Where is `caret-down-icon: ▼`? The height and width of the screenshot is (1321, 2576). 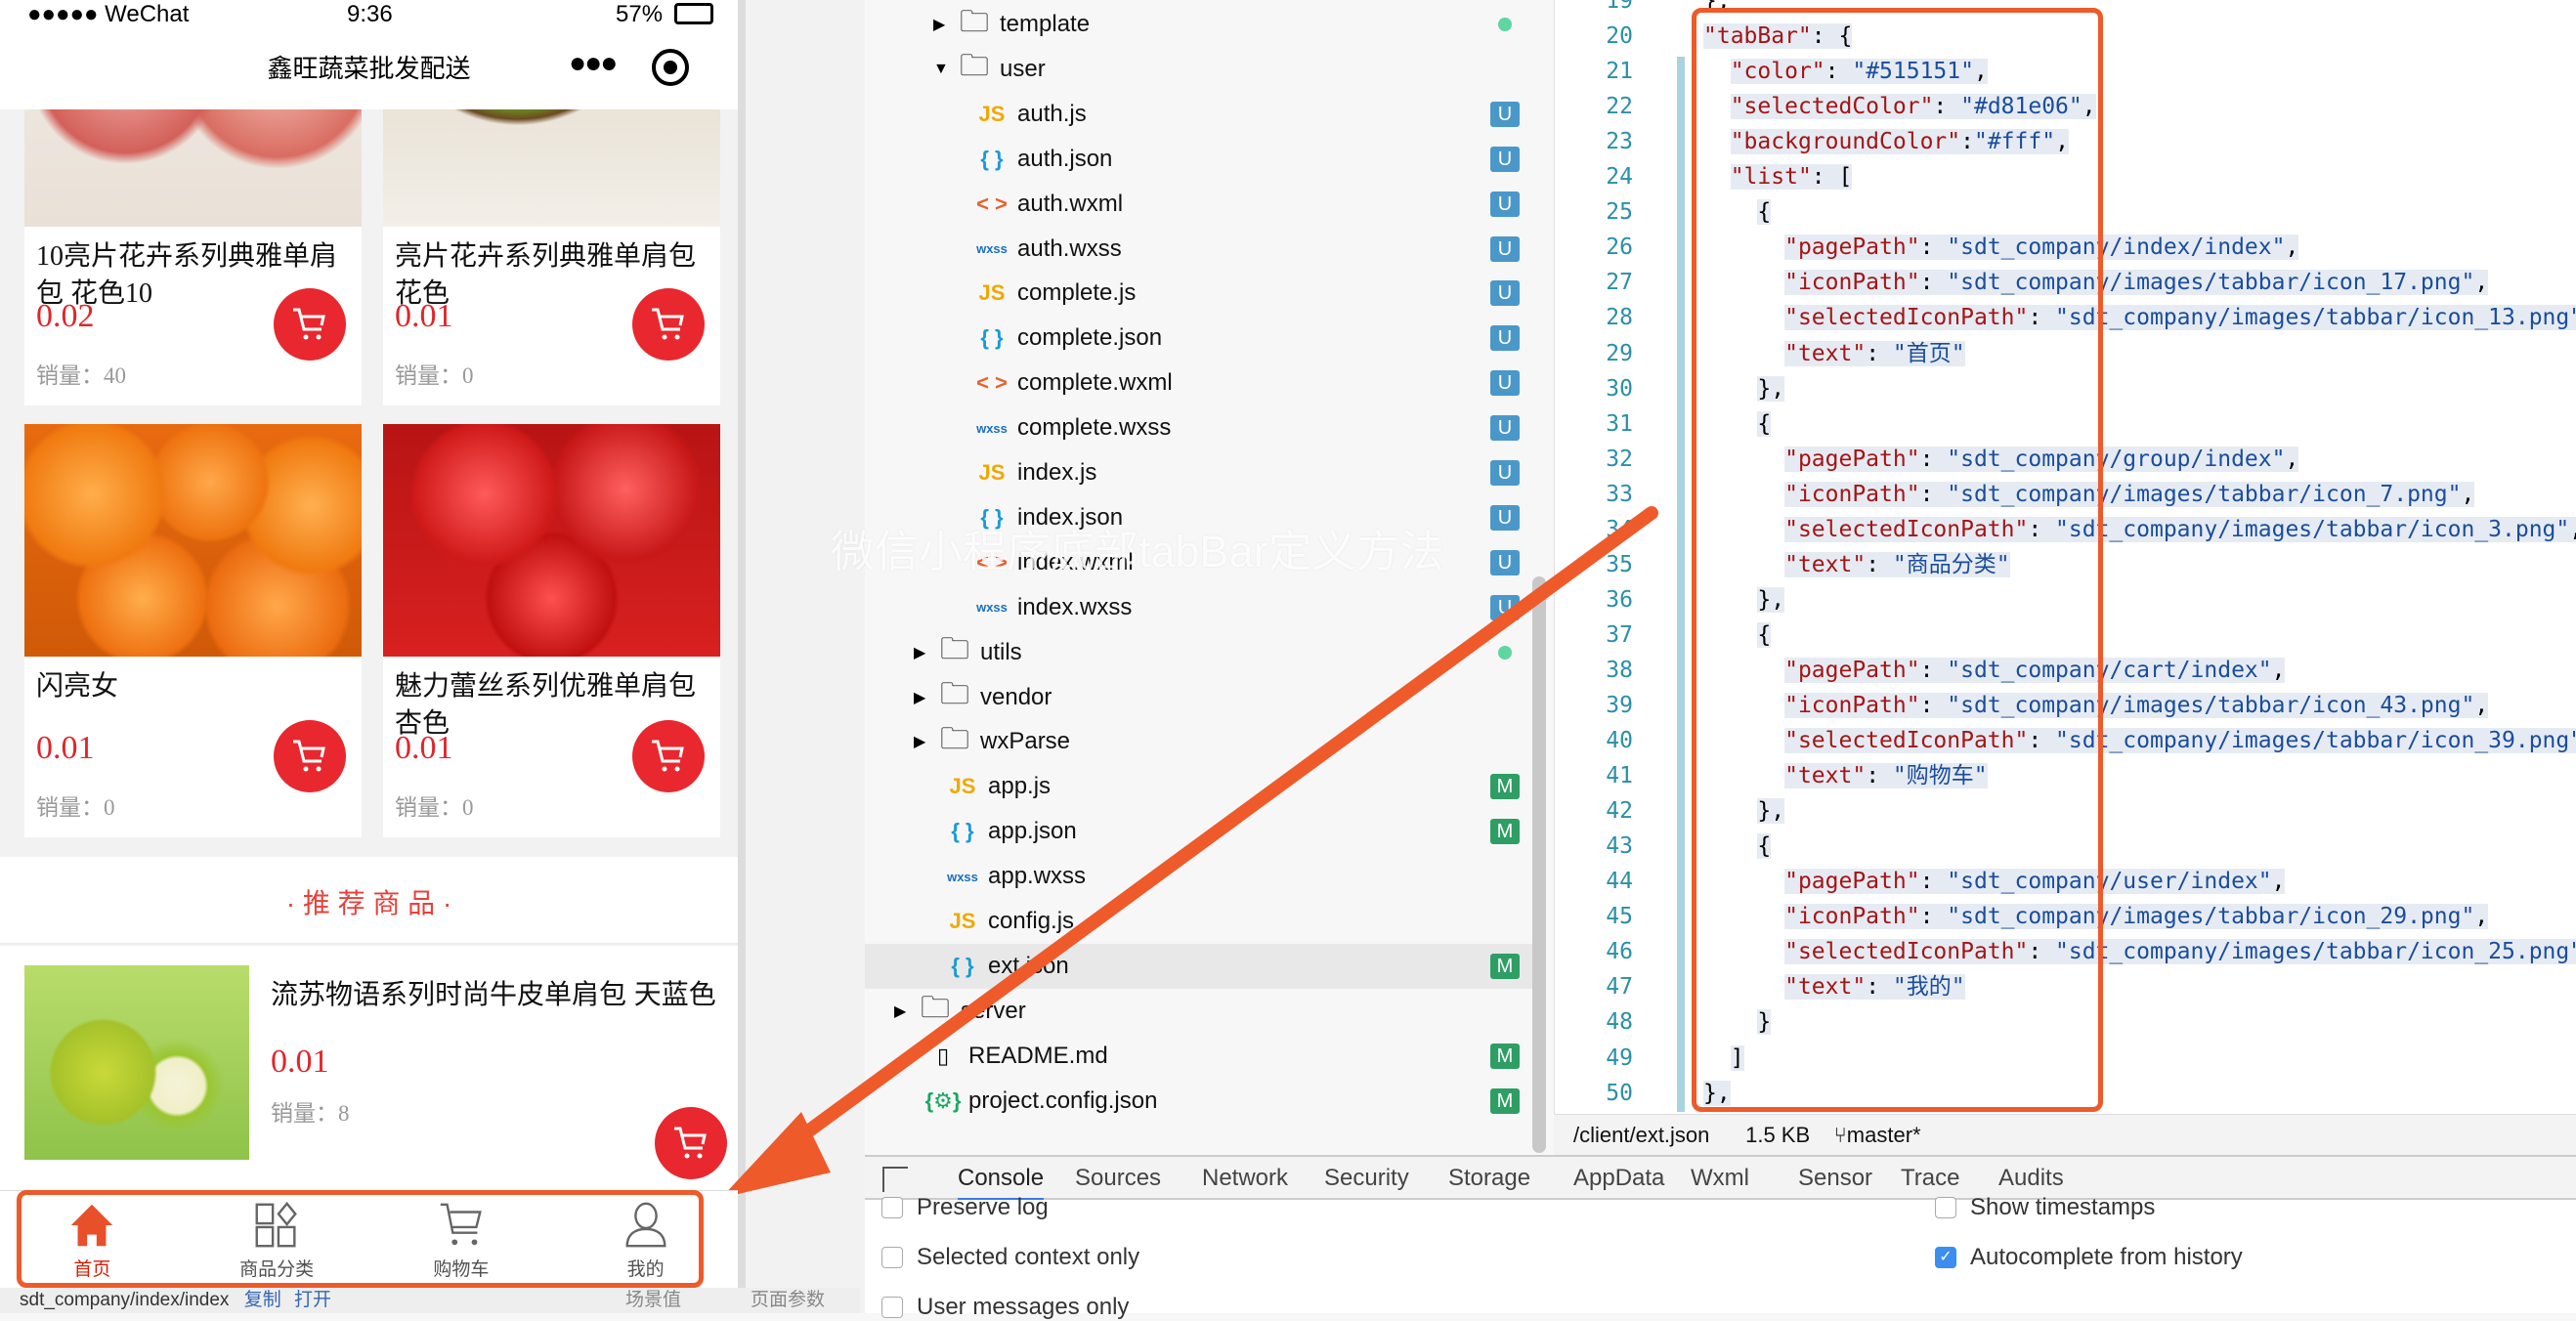 caret-down-icon: ▼ is located at coordinates (941, 69).